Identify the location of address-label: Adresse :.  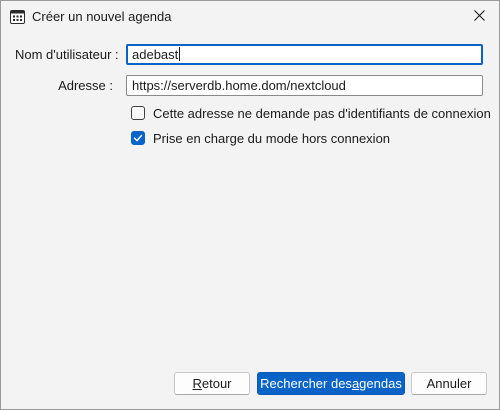
(85, 85).